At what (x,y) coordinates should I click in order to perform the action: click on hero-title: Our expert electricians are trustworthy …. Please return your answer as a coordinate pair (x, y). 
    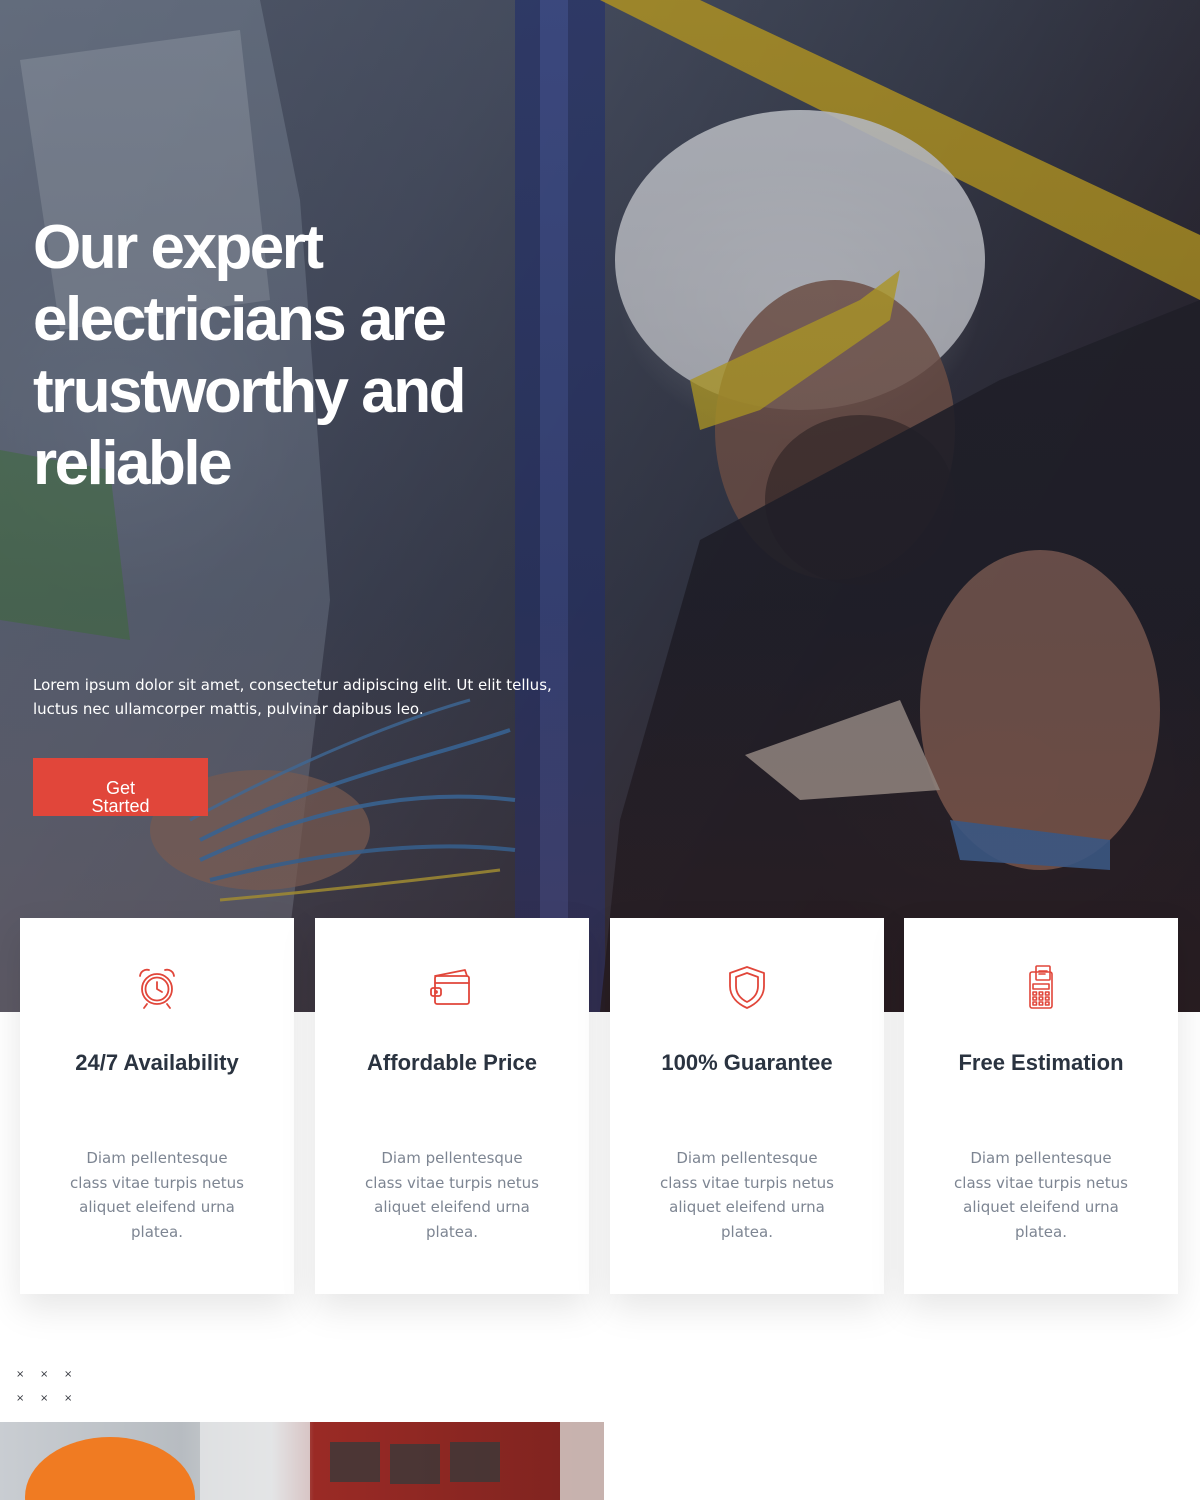
    Looking at the image, I should click on (249, 355).